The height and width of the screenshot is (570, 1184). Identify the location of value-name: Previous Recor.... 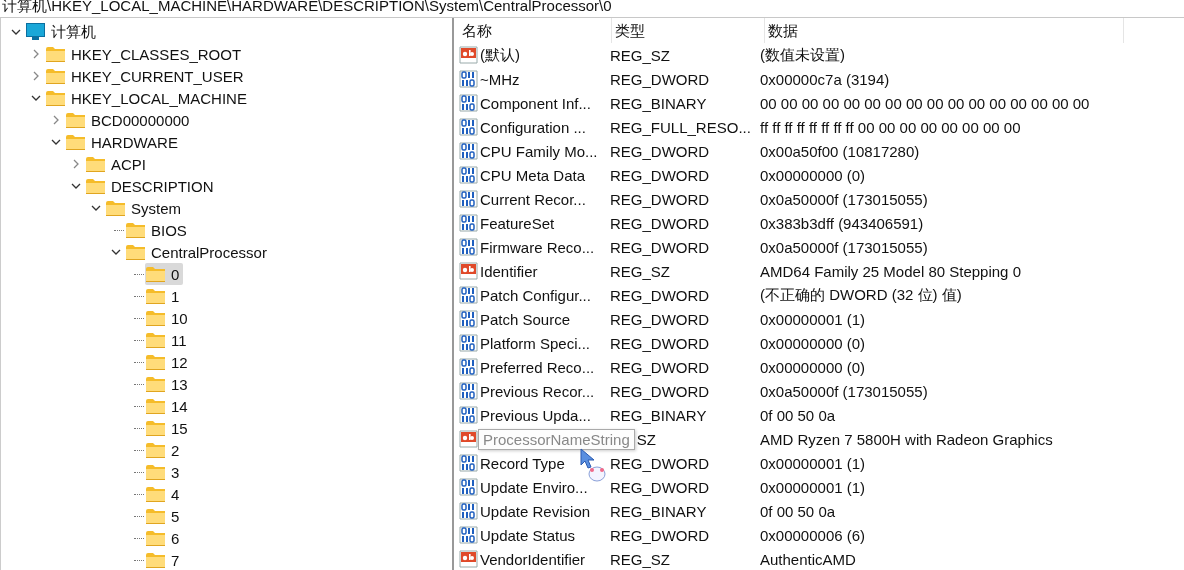
(544, 391).